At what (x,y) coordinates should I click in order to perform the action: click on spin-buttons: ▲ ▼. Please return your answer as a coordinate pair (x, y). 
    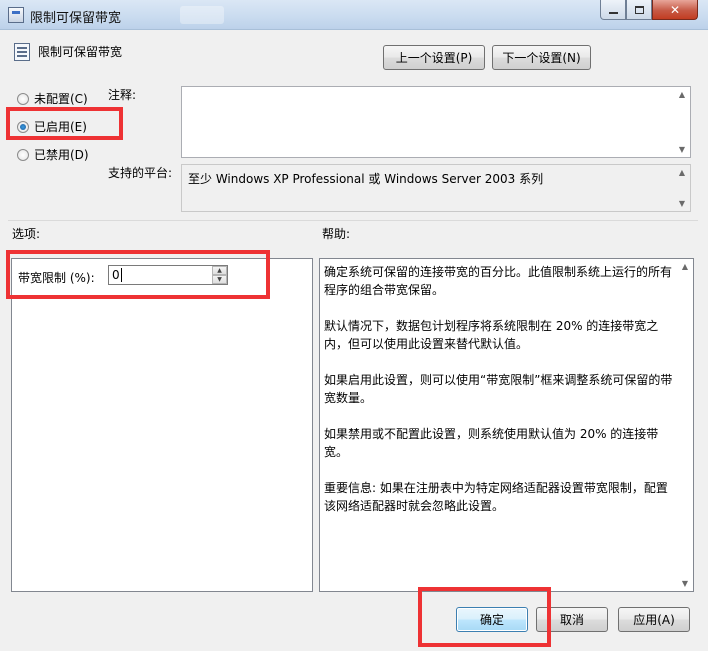
    Looking at the image, I should click on (219, 275).